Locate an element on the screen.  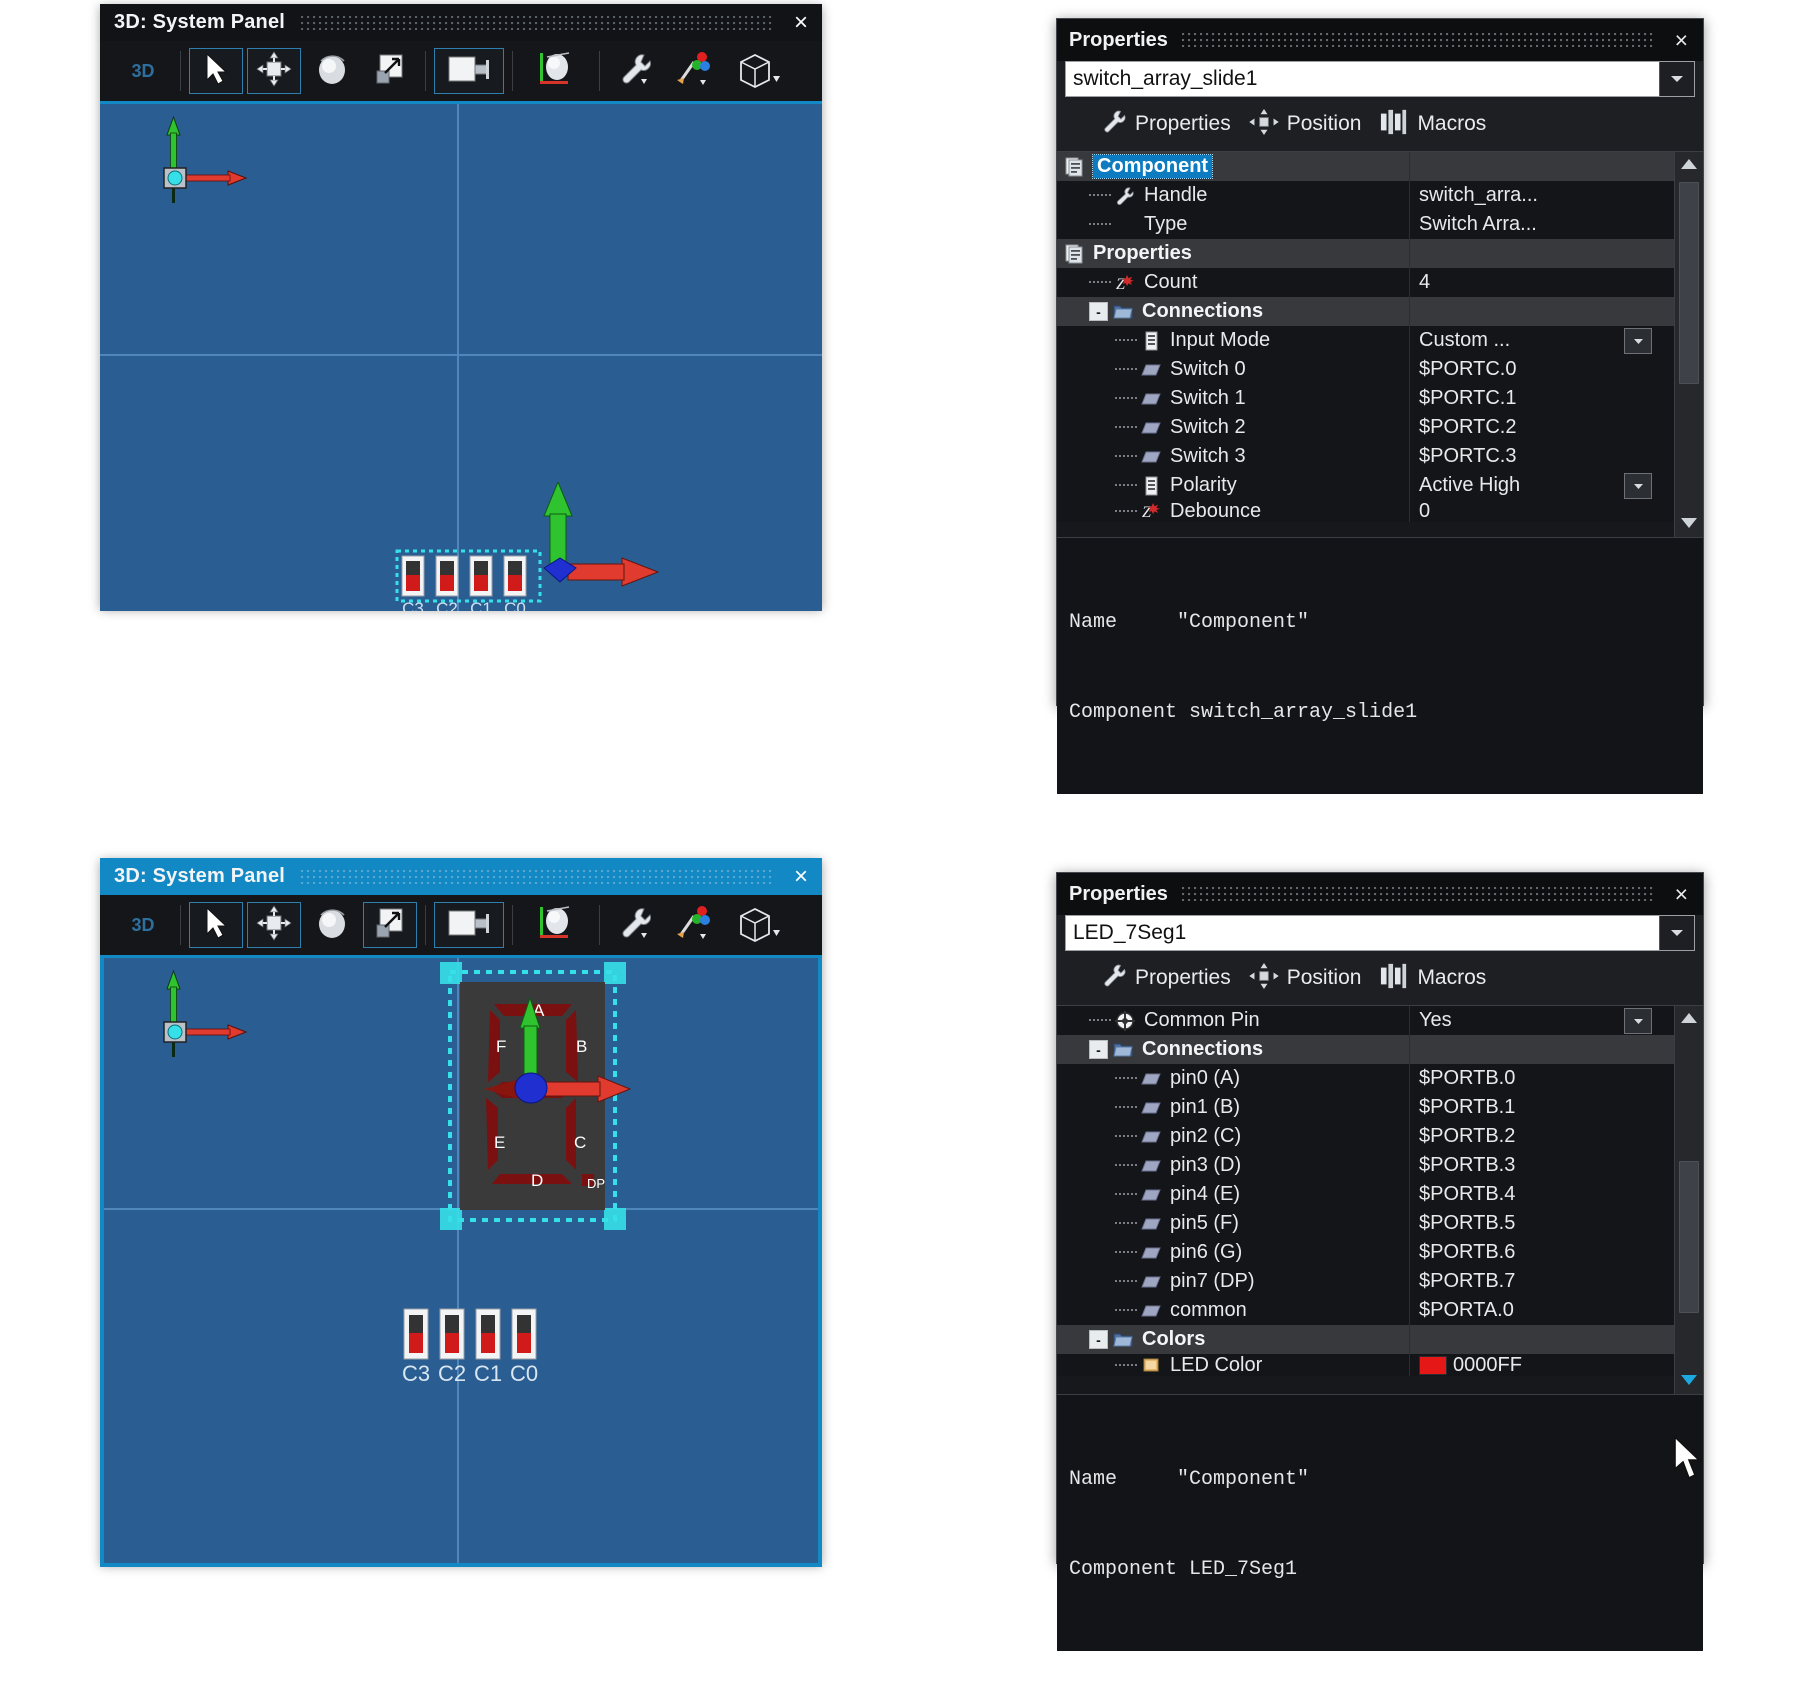
color-swatch is located at coordinates (1433, 1365).